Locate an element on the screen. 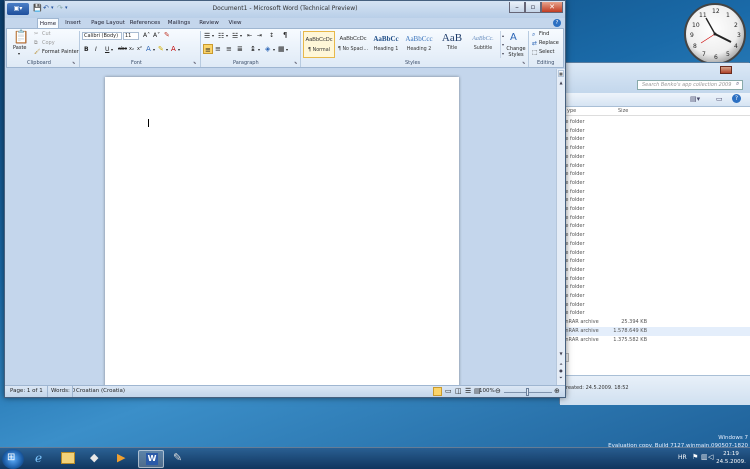  bullets-icon: ☰ is located at coordinates (207, 36).